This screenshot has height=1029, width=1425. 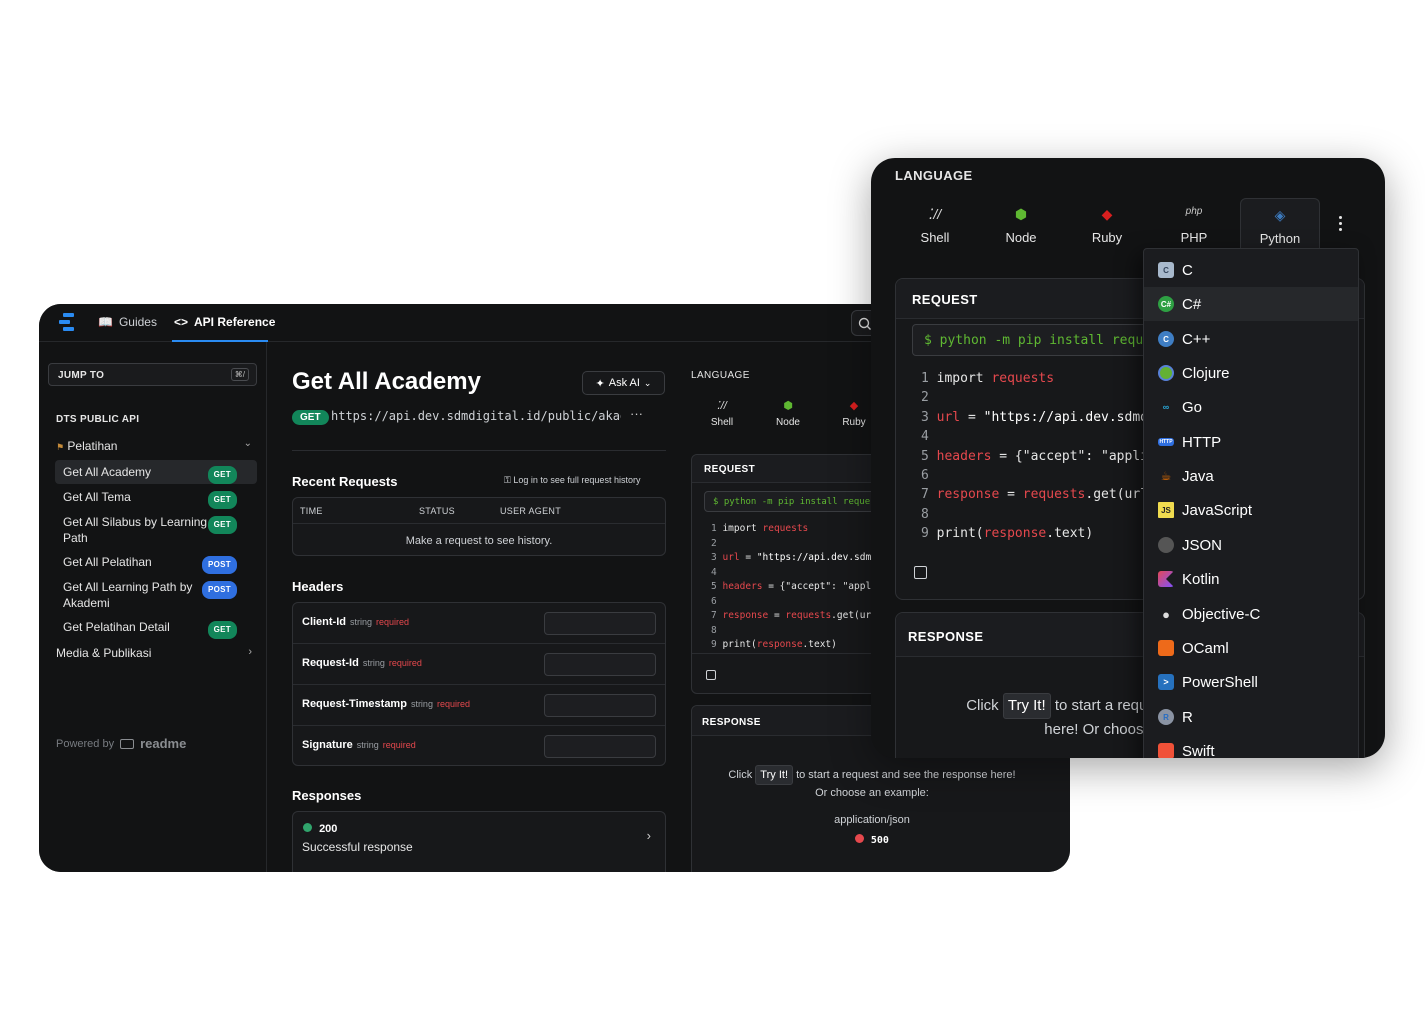 What do you see at coordinates (600, 664) in the screenshot?
I see `request-id-input` at bounding box center [600, 664].